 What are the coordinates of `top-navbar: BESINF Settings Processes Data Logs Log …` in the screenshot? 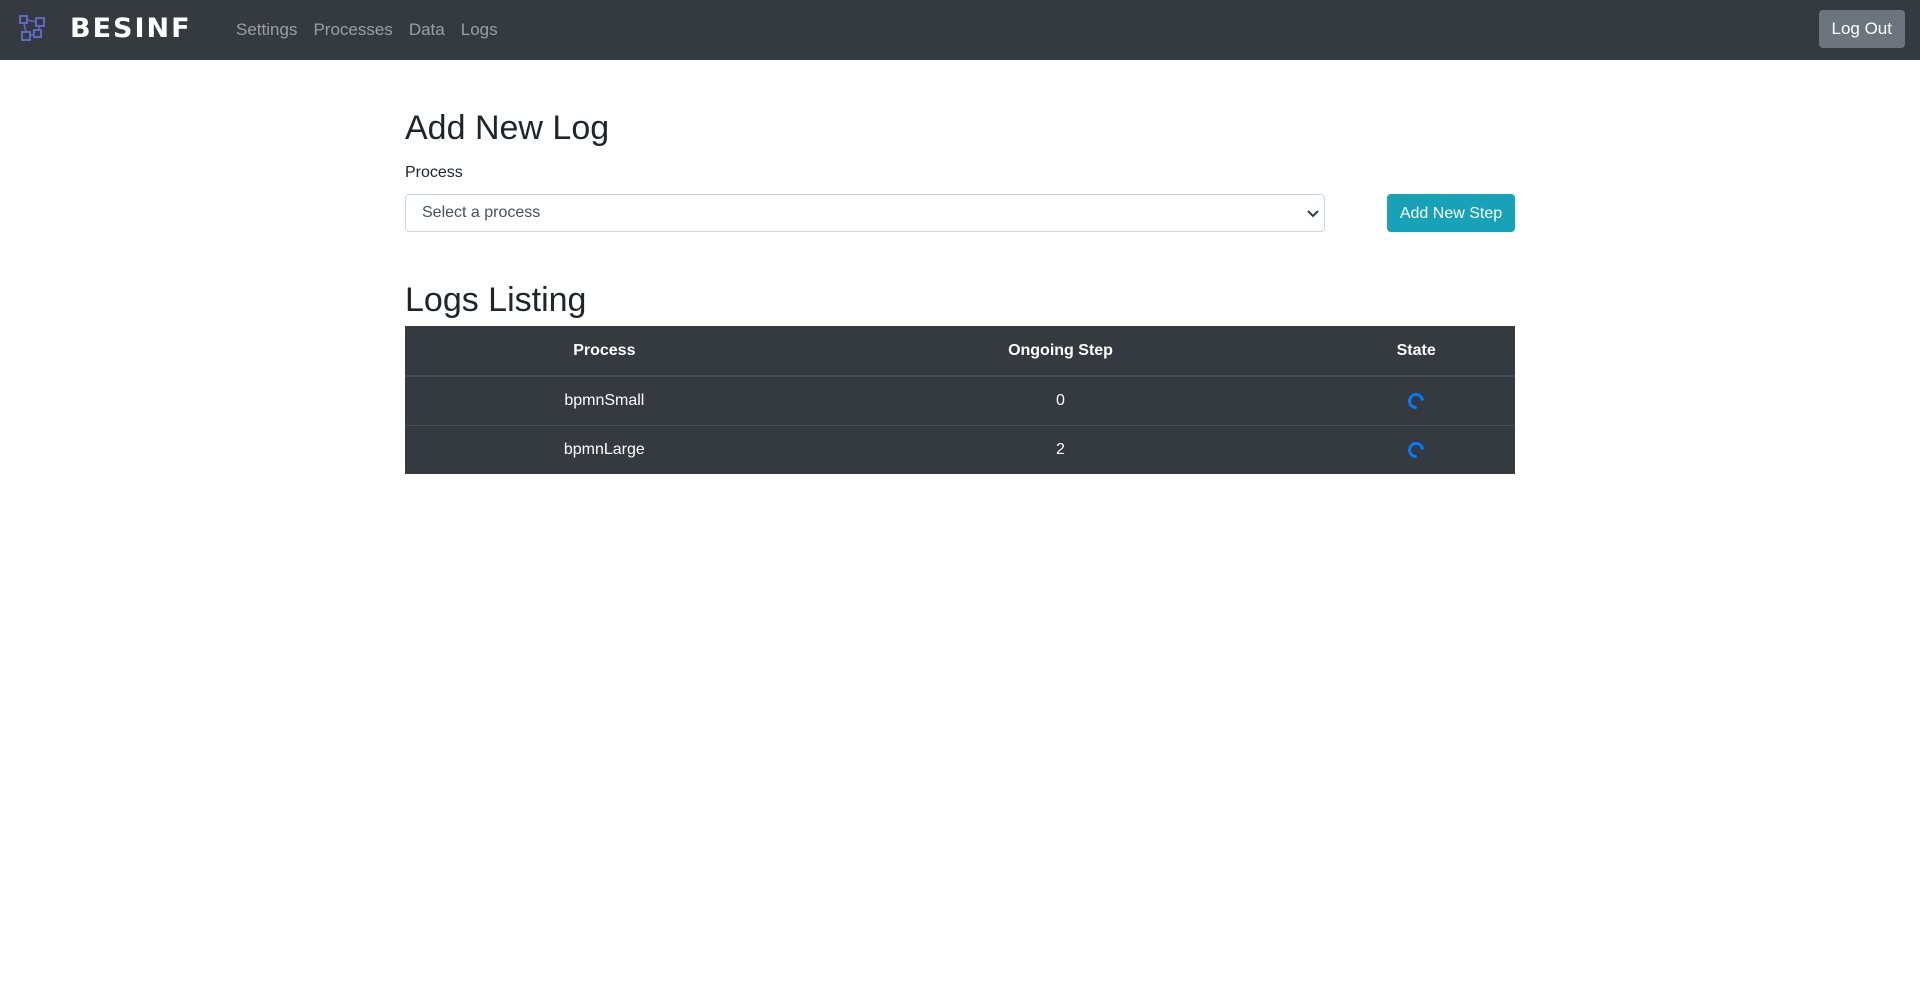 It's located at (960, 30).